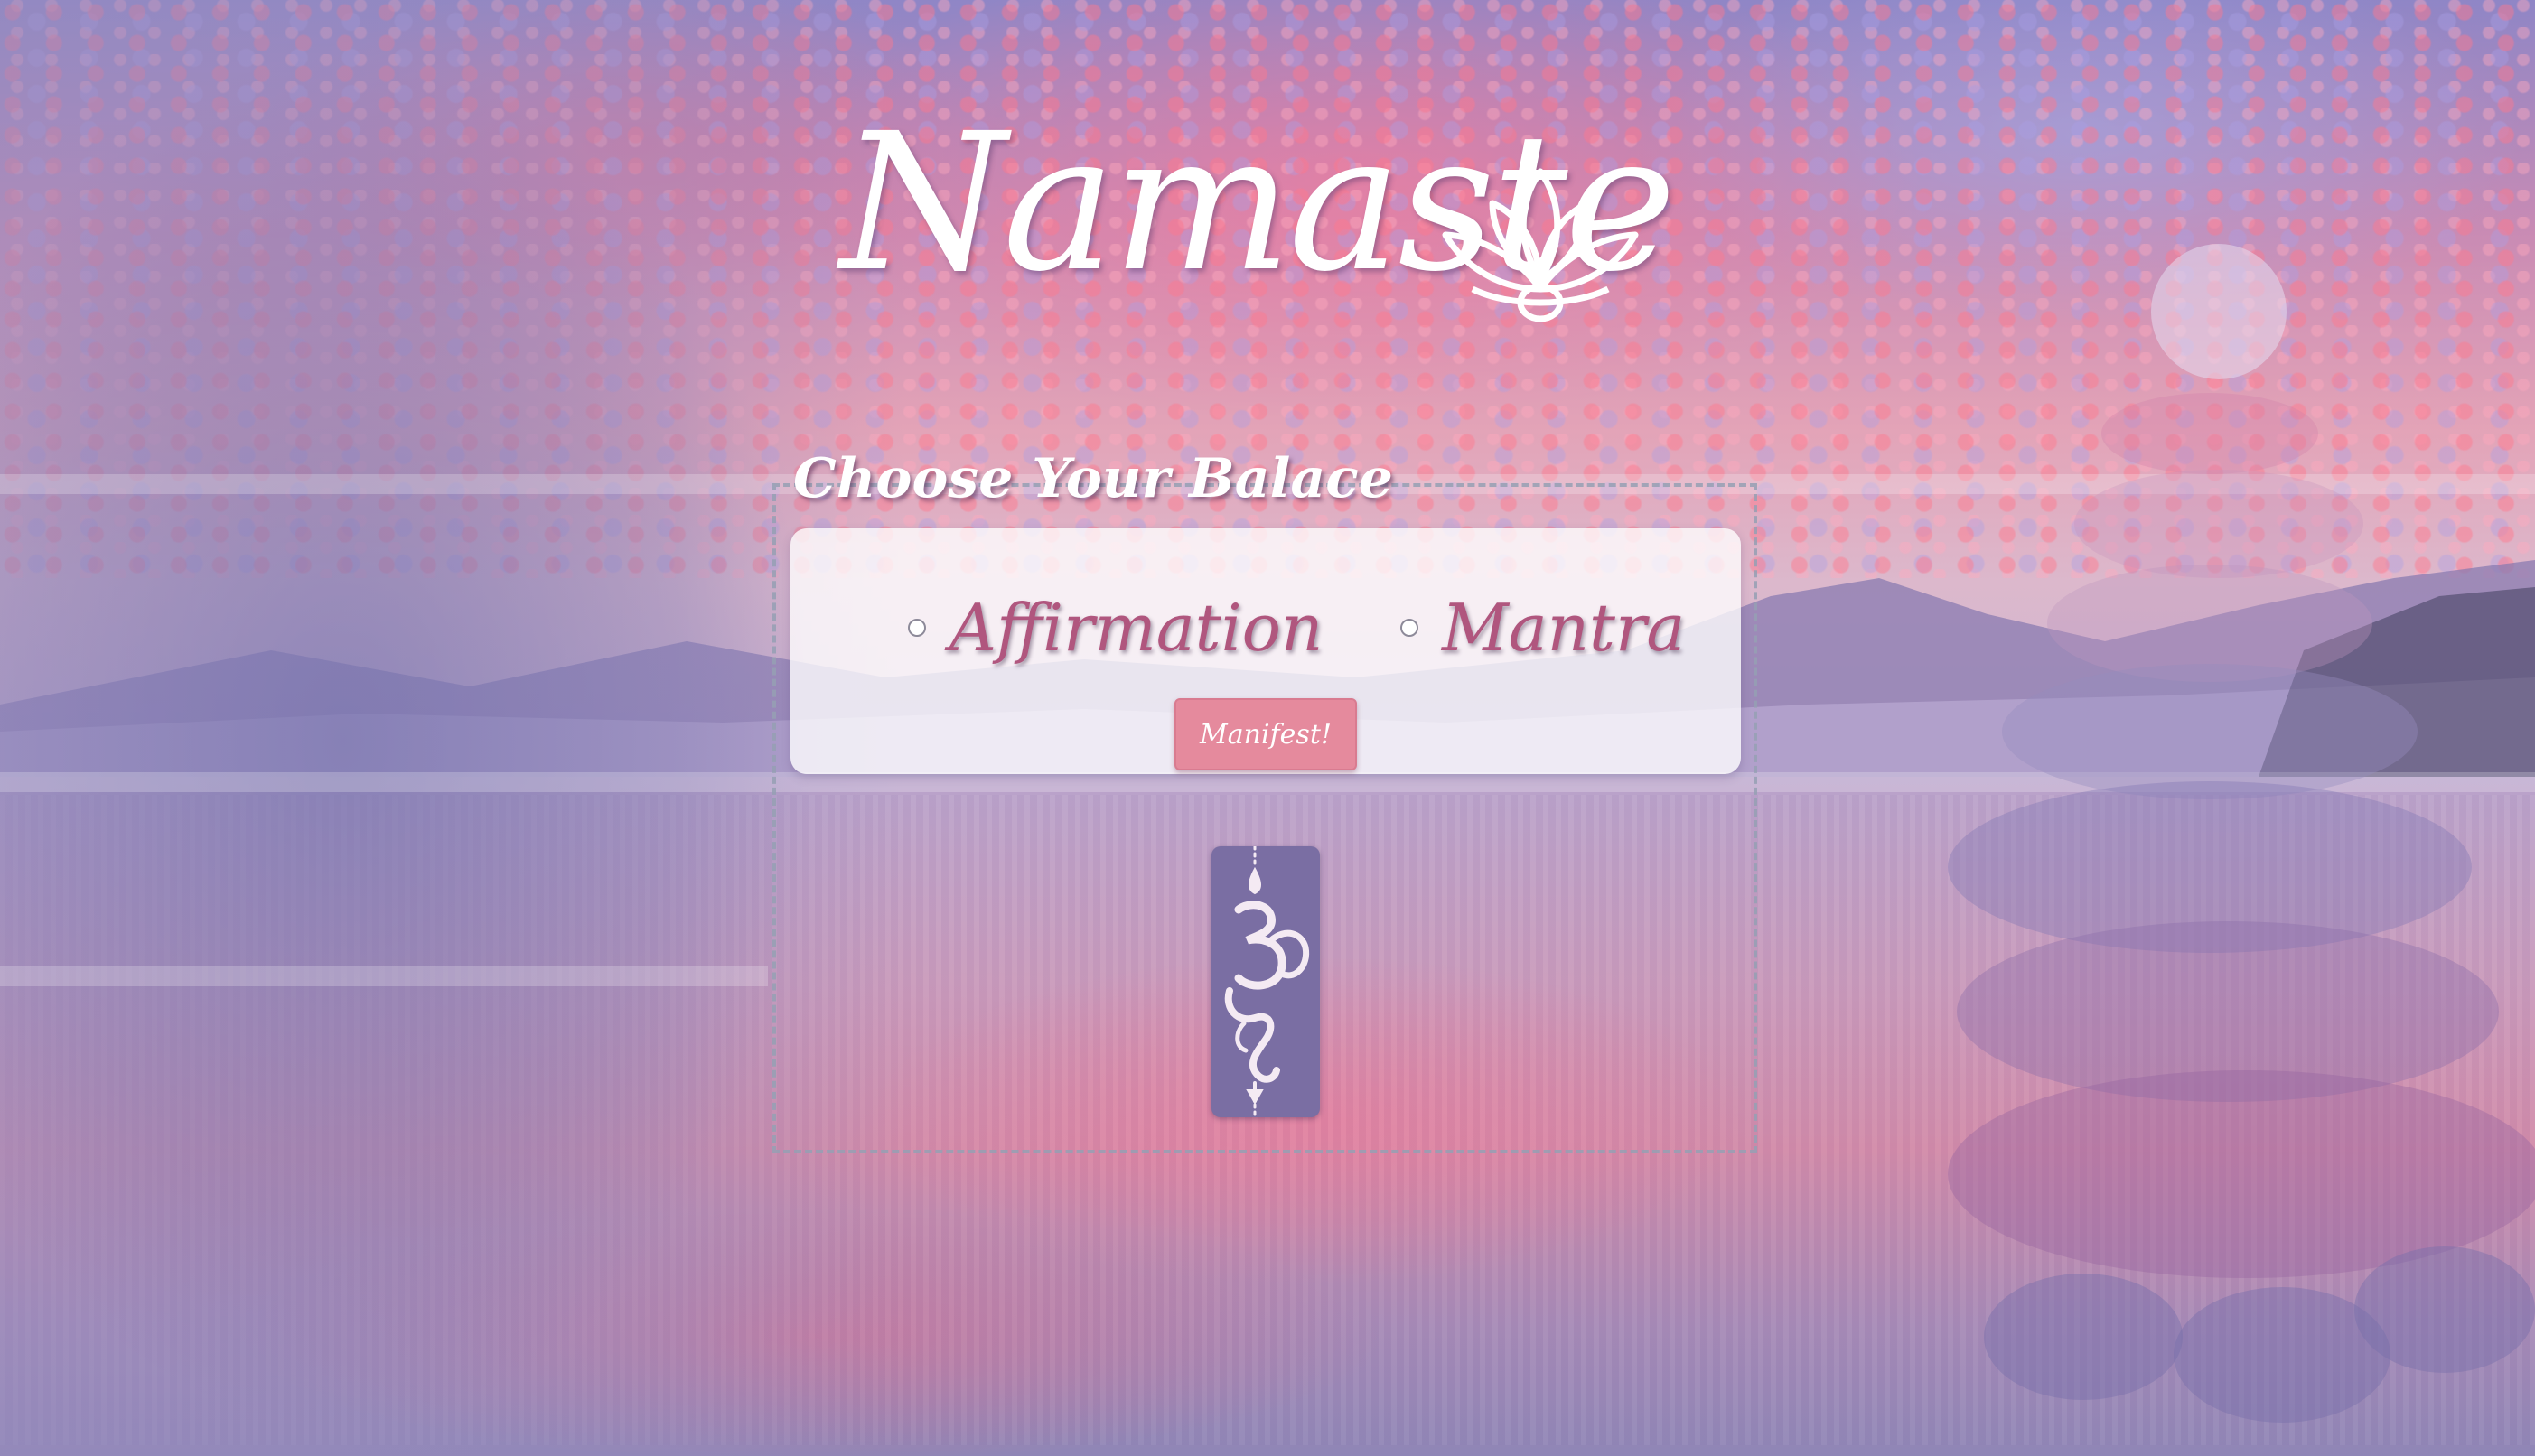 This screenshot has height=1456, width=2535. I want to click on mantra-radio, so click(1409, 628).